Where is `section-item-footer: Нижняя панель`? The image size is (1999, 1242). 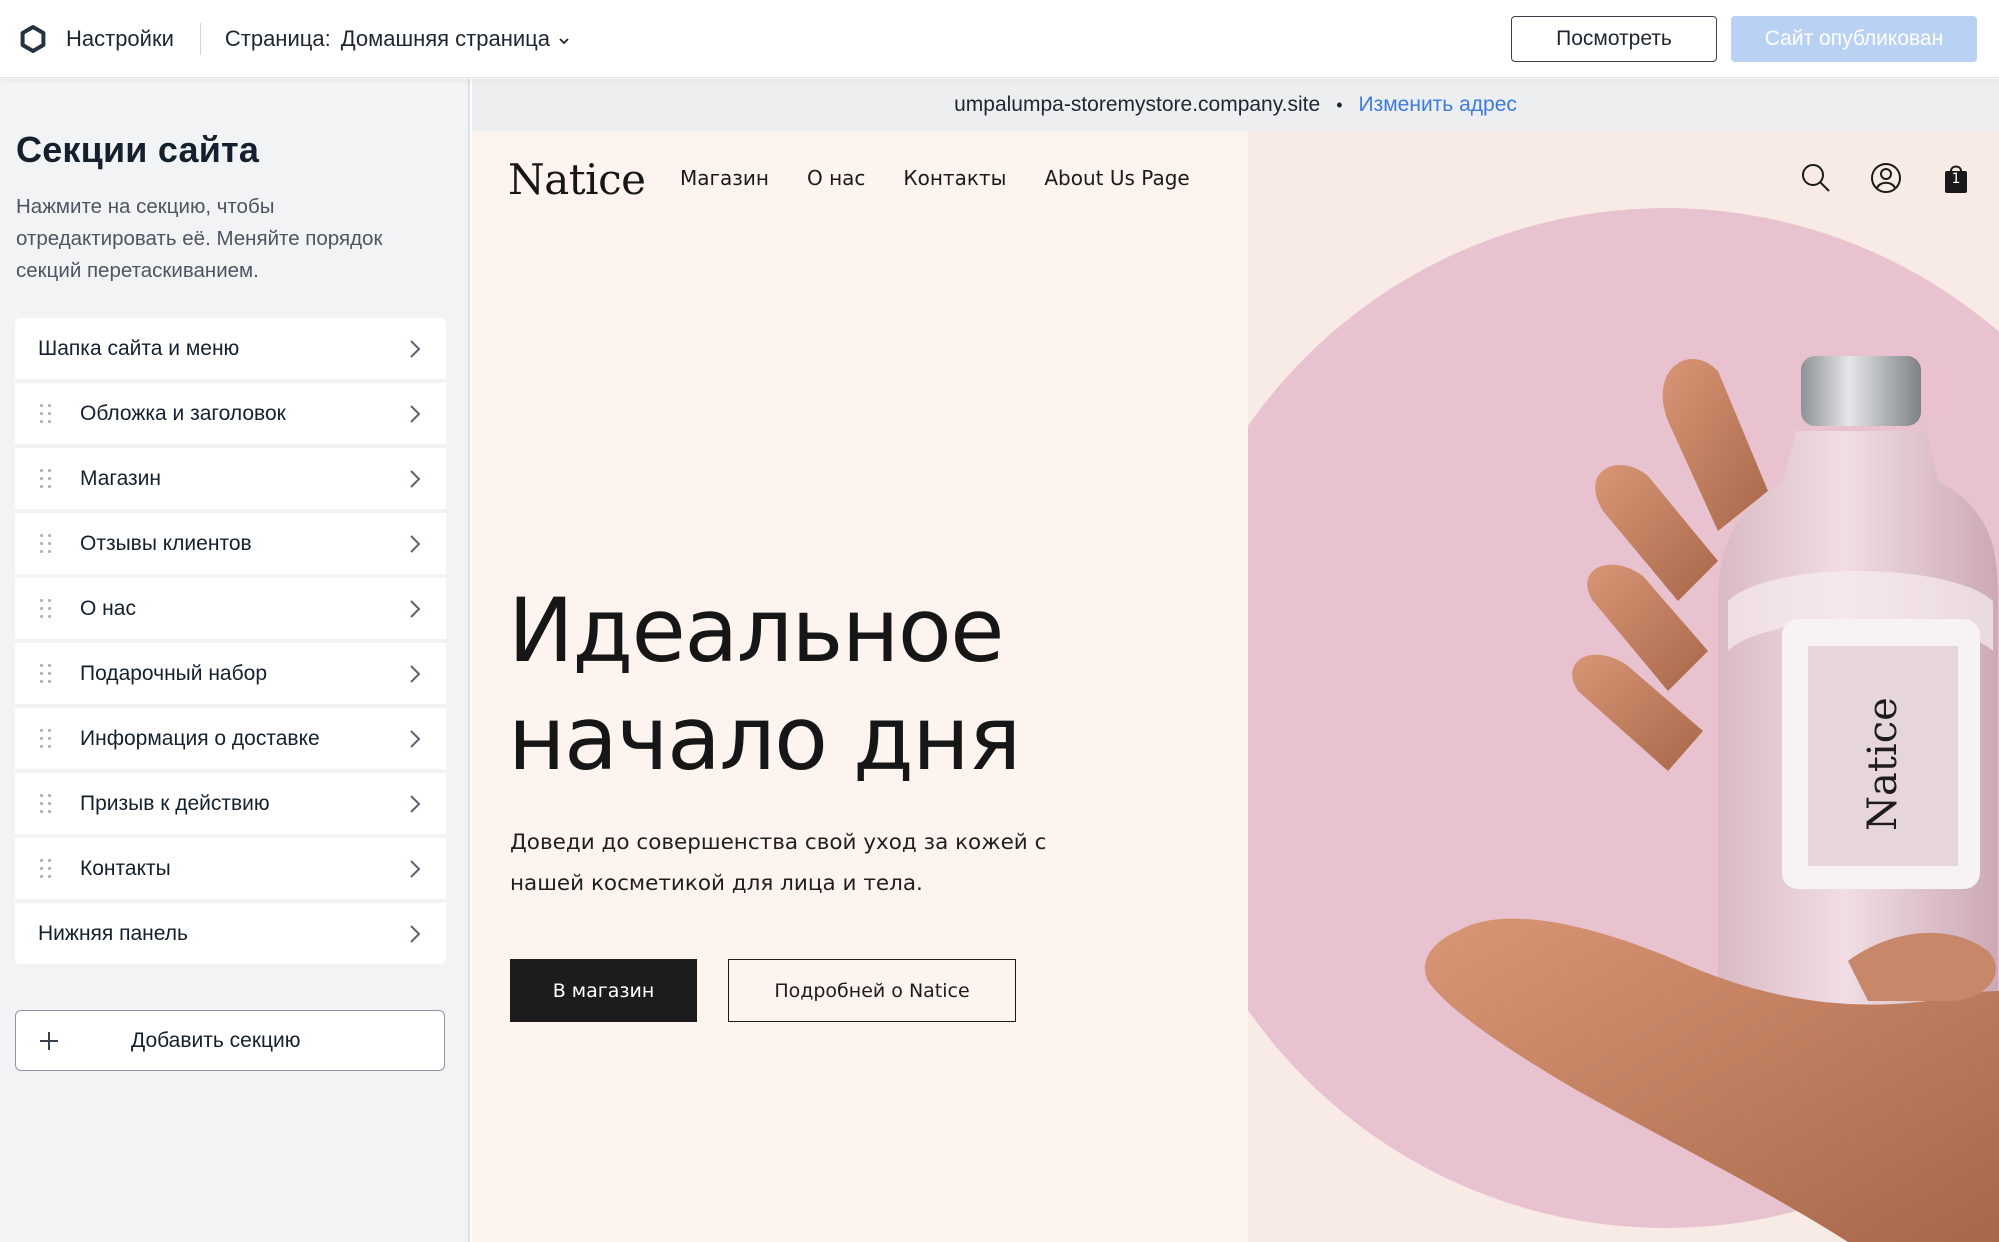
section-item-footer: Нижняя панель is located at coordinates (230, 933).